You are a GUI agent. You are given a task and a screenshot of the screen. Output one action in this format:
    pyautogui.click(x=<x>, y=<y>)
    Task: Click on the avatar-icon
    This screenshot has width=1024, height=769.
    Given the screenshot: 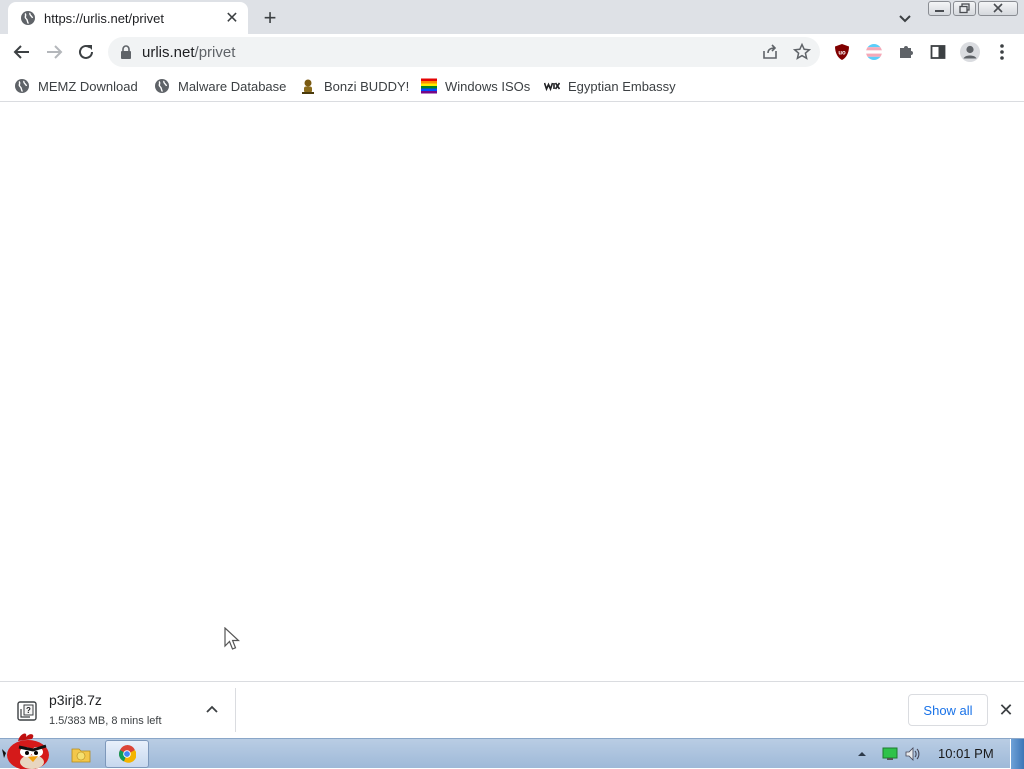 What is the action you would take?
    pyautogui.click(x=970, y=52)
    